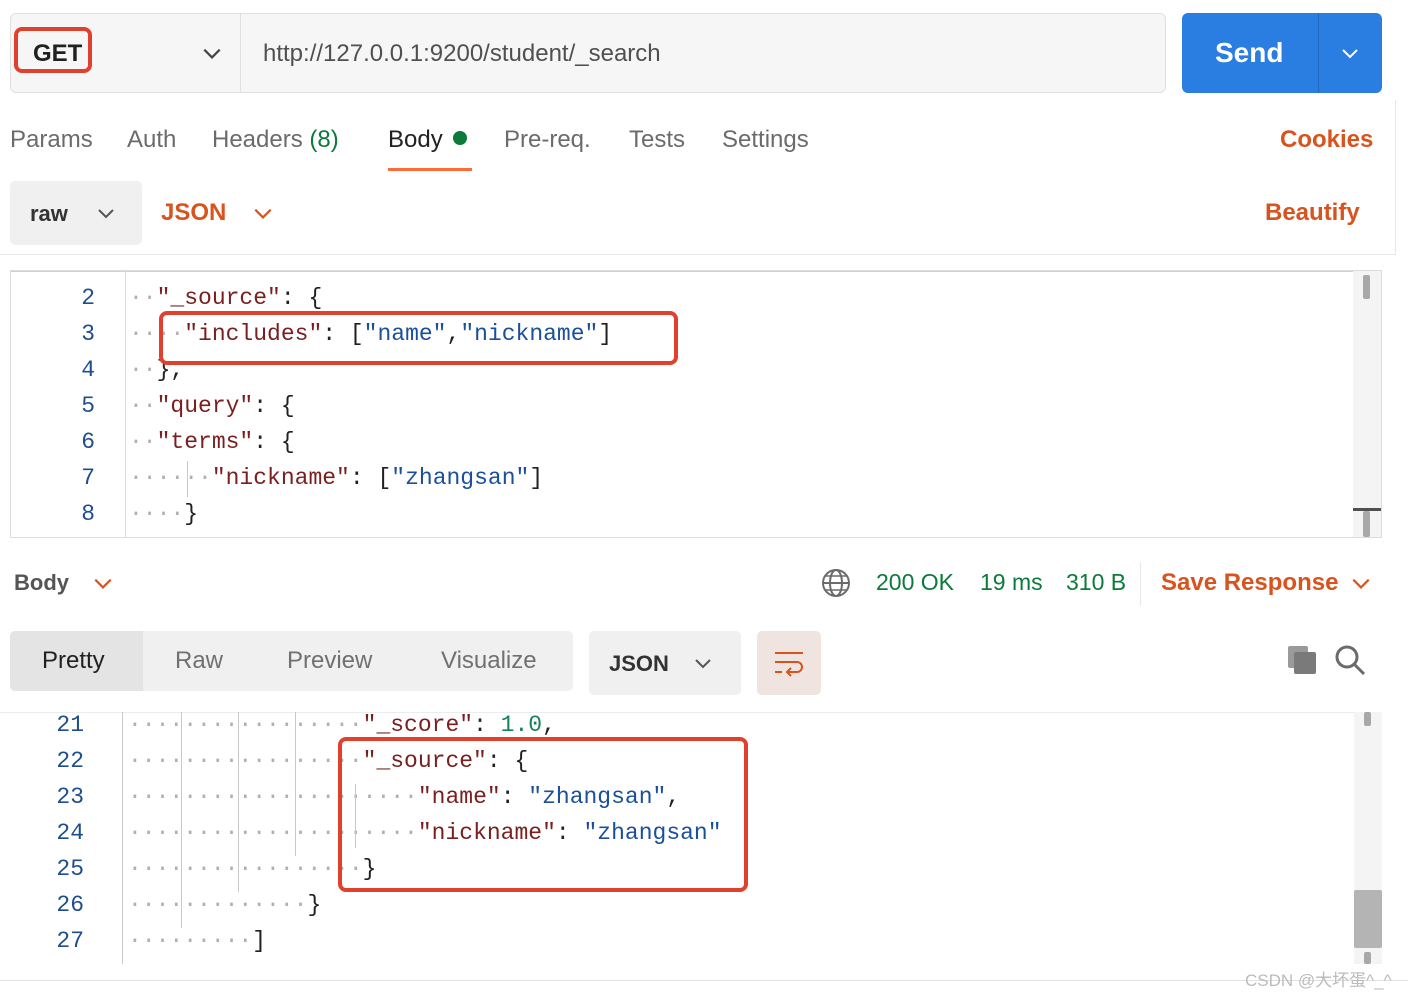 The height and width of the screenshot is (994, 1408). I want to click on line-number: 27, so click(70, 941).